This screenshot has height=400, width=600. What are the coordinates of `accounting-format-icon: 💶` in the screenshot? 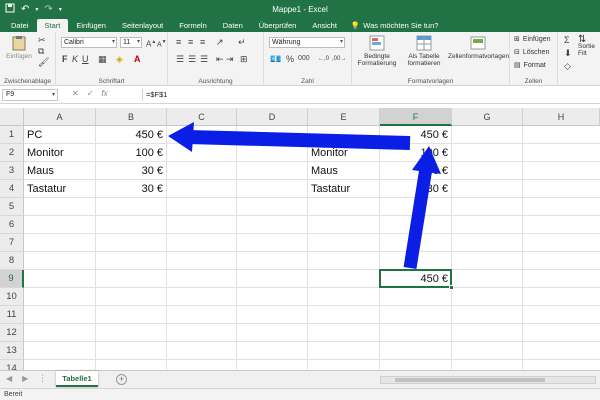 It's located at (275, 59).